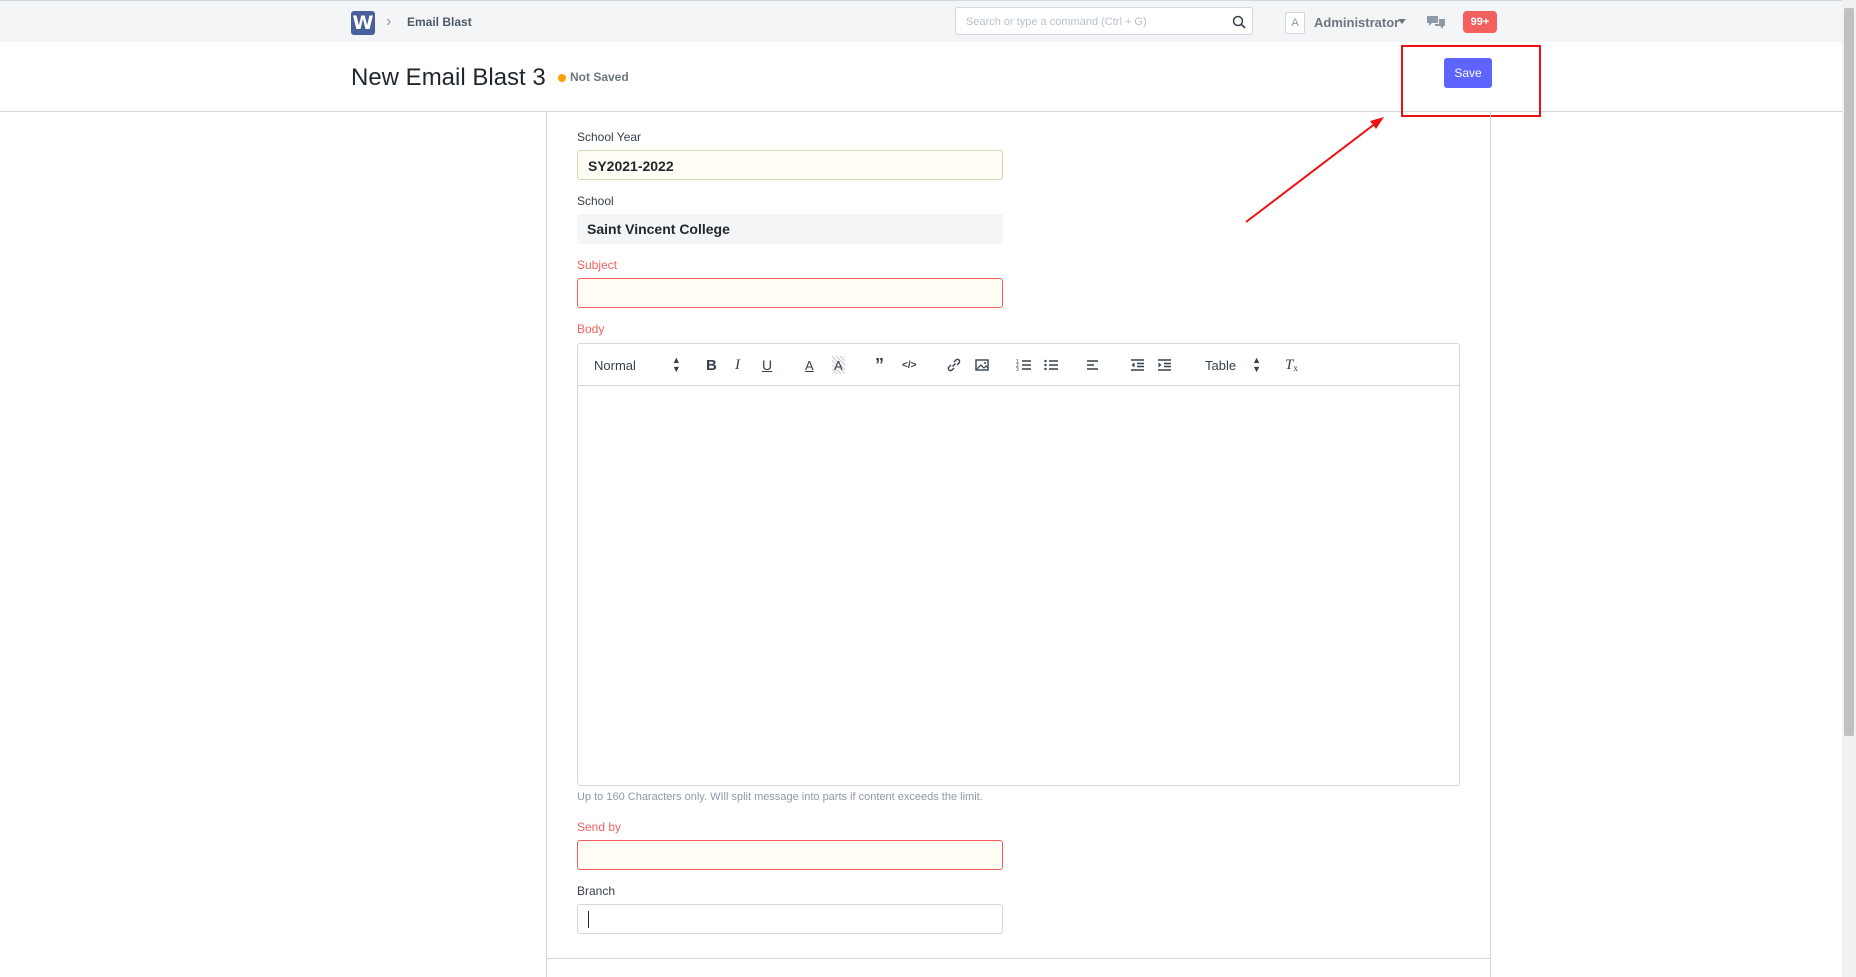  Describe the element at coordinates (448, 77) in the screenshot. I see `page-title: New Email Blast 3` at that location.